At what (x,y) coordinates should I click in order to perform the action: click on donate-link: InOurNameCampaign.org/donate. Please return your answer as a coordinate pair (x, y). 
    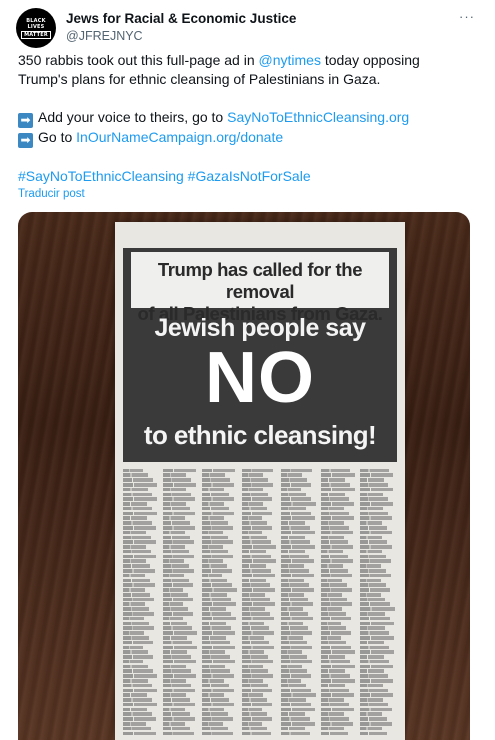
    Looking at the image, I should click on (179, 137).